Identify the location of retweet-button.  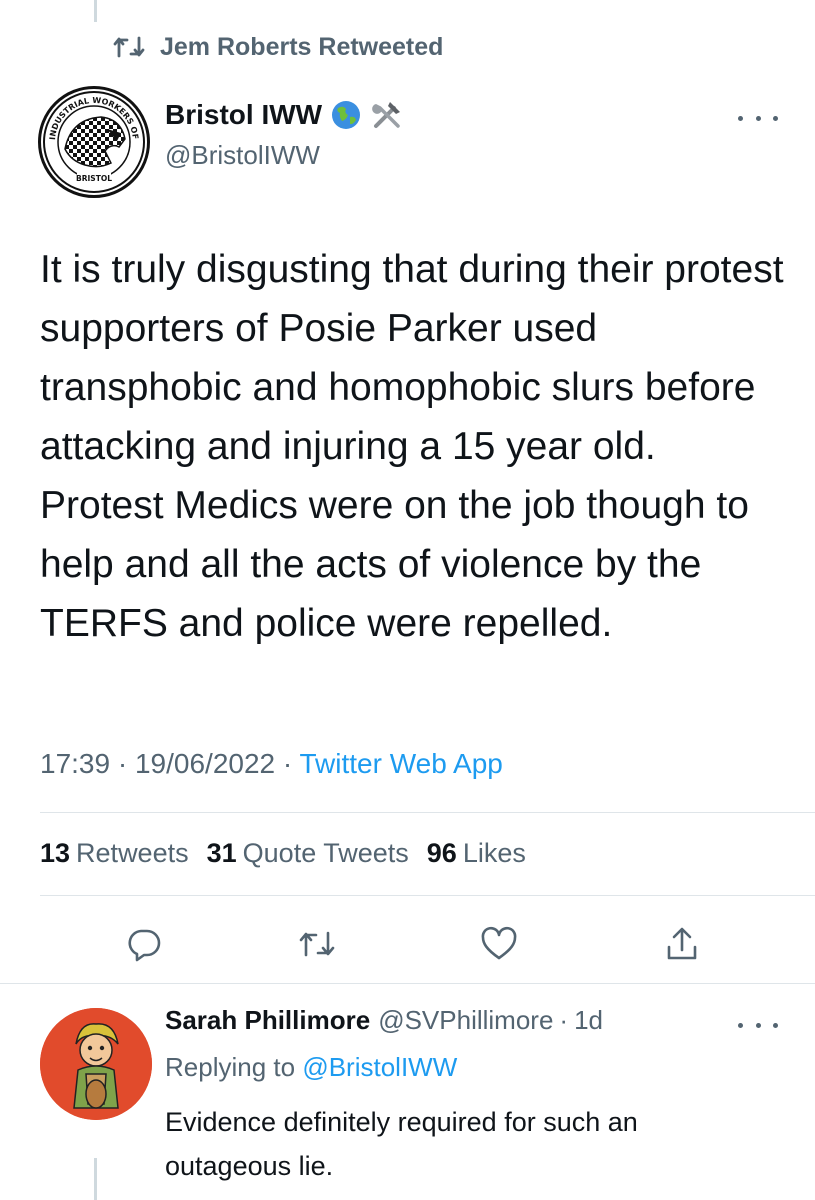
(317, 944).